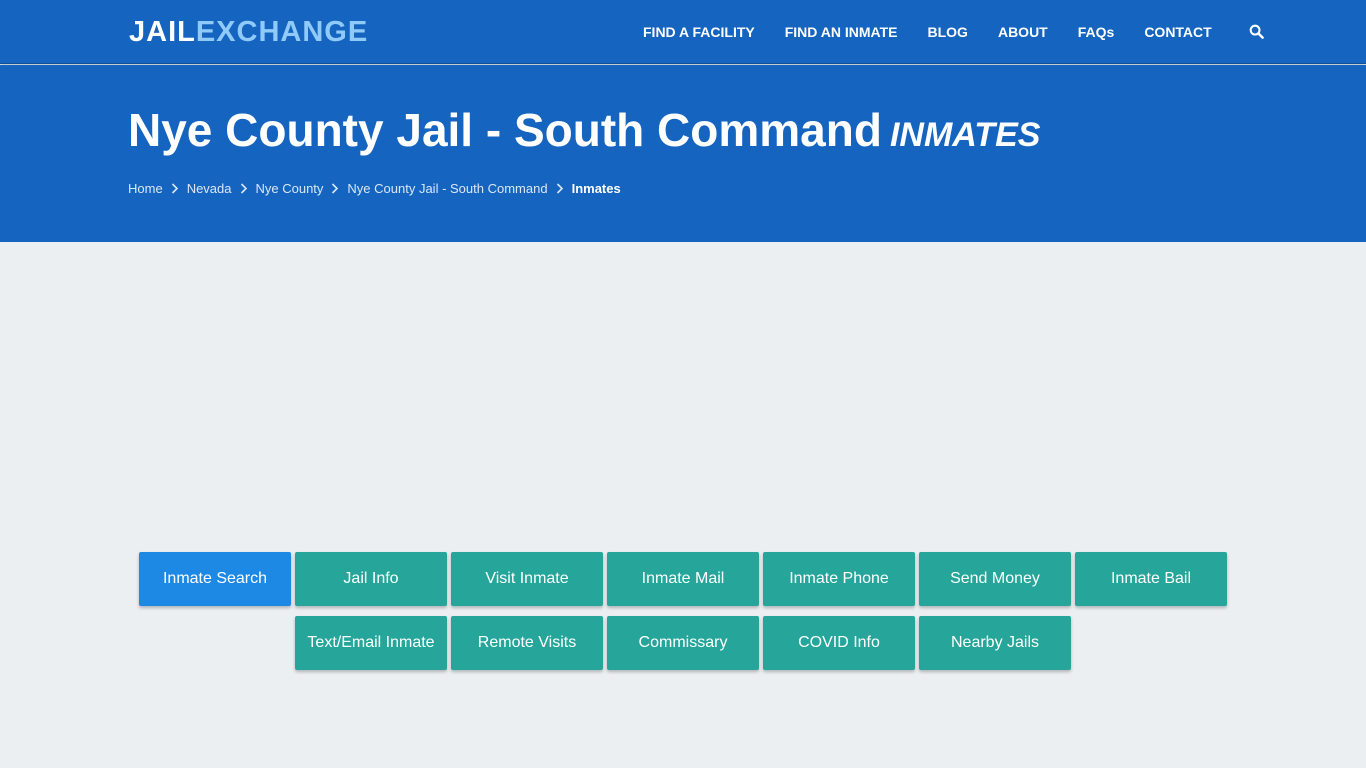 Image resolution: width=1366 pixels, height=768 pixels. Describe the element at coordinates (1096, 32) in the screenshot. I see `nav-faqs: FAQs` at that location.